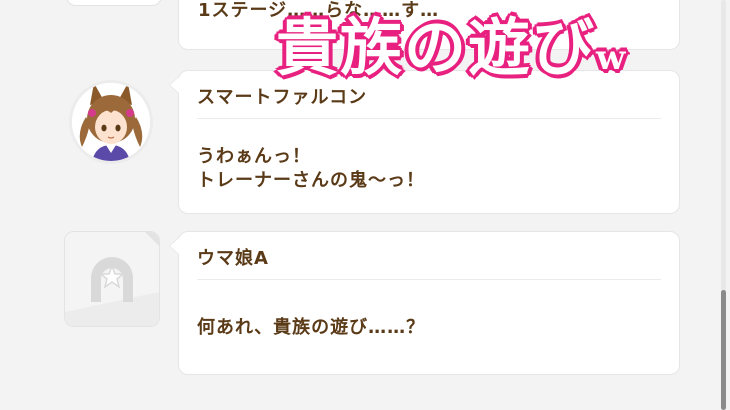 Image resolution: width=730 pixels, height=410 pixels. Describe the element at coordinates (311, 327) in the screenshot. I see `message-line: 何あれ、貴族の遊び……？` at that location.